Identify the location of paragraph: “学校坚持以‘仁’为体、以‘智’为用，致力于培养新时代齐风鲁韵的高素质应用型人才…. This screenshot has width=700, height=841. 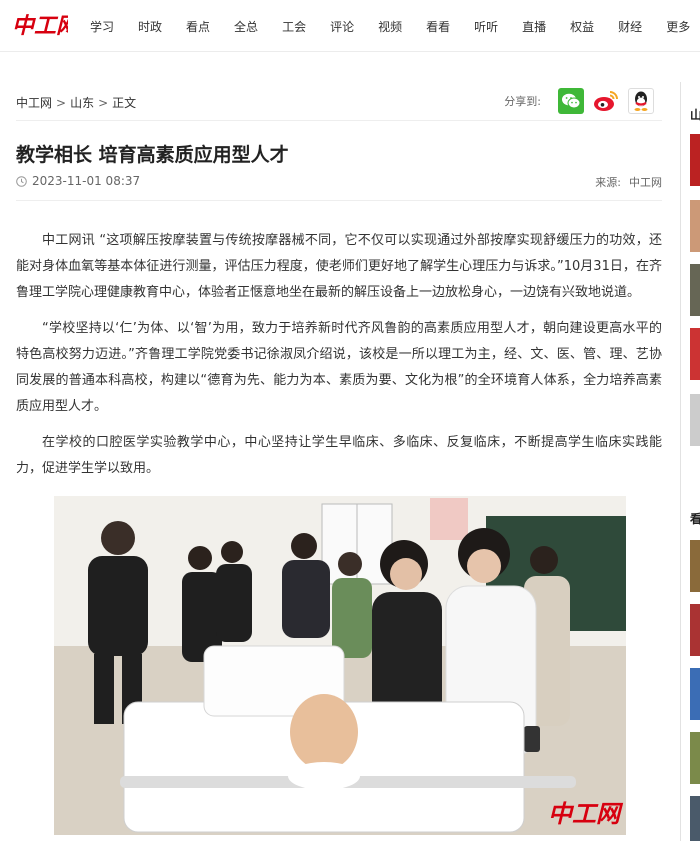
(339, 367).